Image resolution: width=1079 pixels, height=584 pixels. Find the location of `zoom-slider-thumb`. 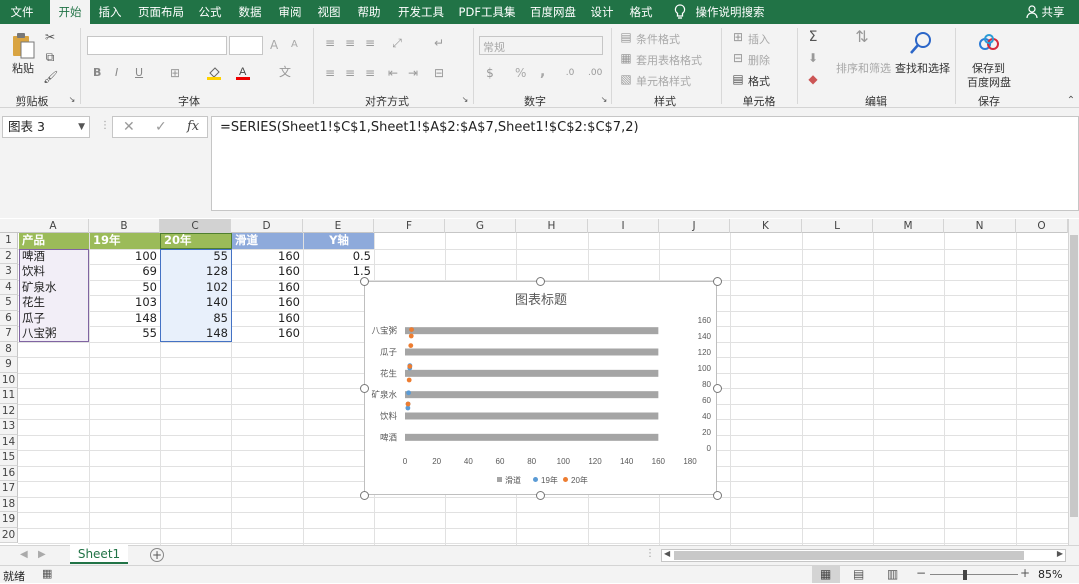

zoom-slider-thumb is located at coordinates (965, 575).